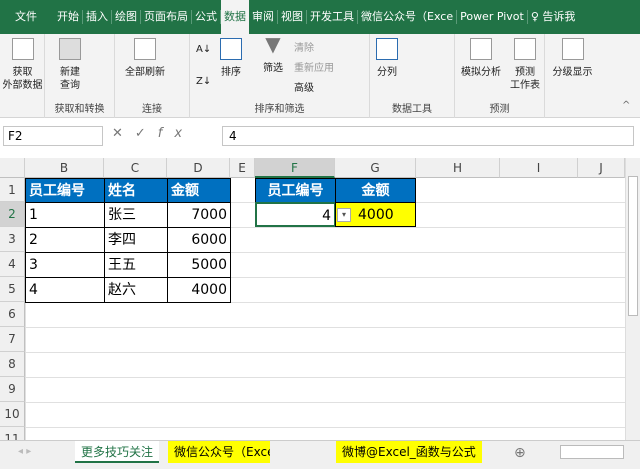 The image size is (640, 469). Describe the element at coordinates (626, 105) in the screenshot. I see `collapse-ribbon-icon: ^` at that location.